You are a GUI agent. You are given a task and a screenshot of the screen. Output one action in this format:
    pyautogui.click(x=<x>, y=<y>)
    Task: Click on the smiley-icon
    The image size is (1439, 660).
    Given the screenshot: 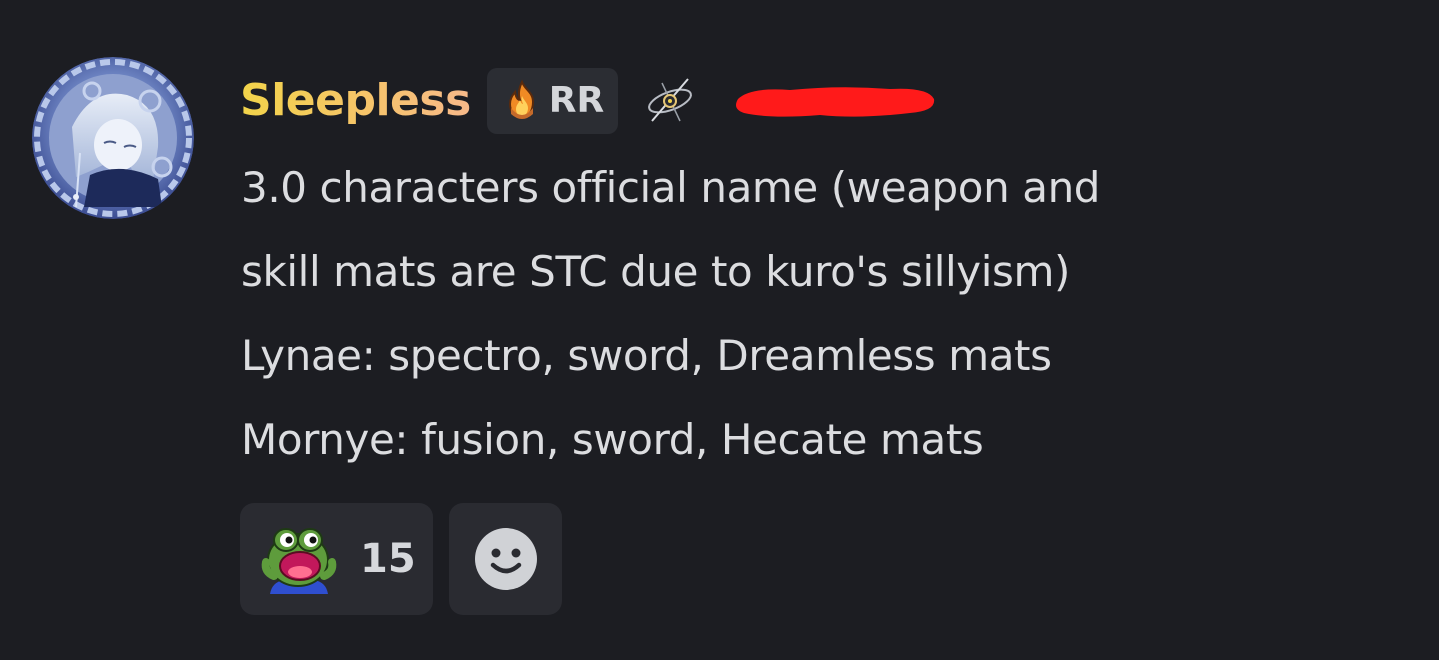 What is the action you would take?
    pyautogui.click(x=505, y=559)
    